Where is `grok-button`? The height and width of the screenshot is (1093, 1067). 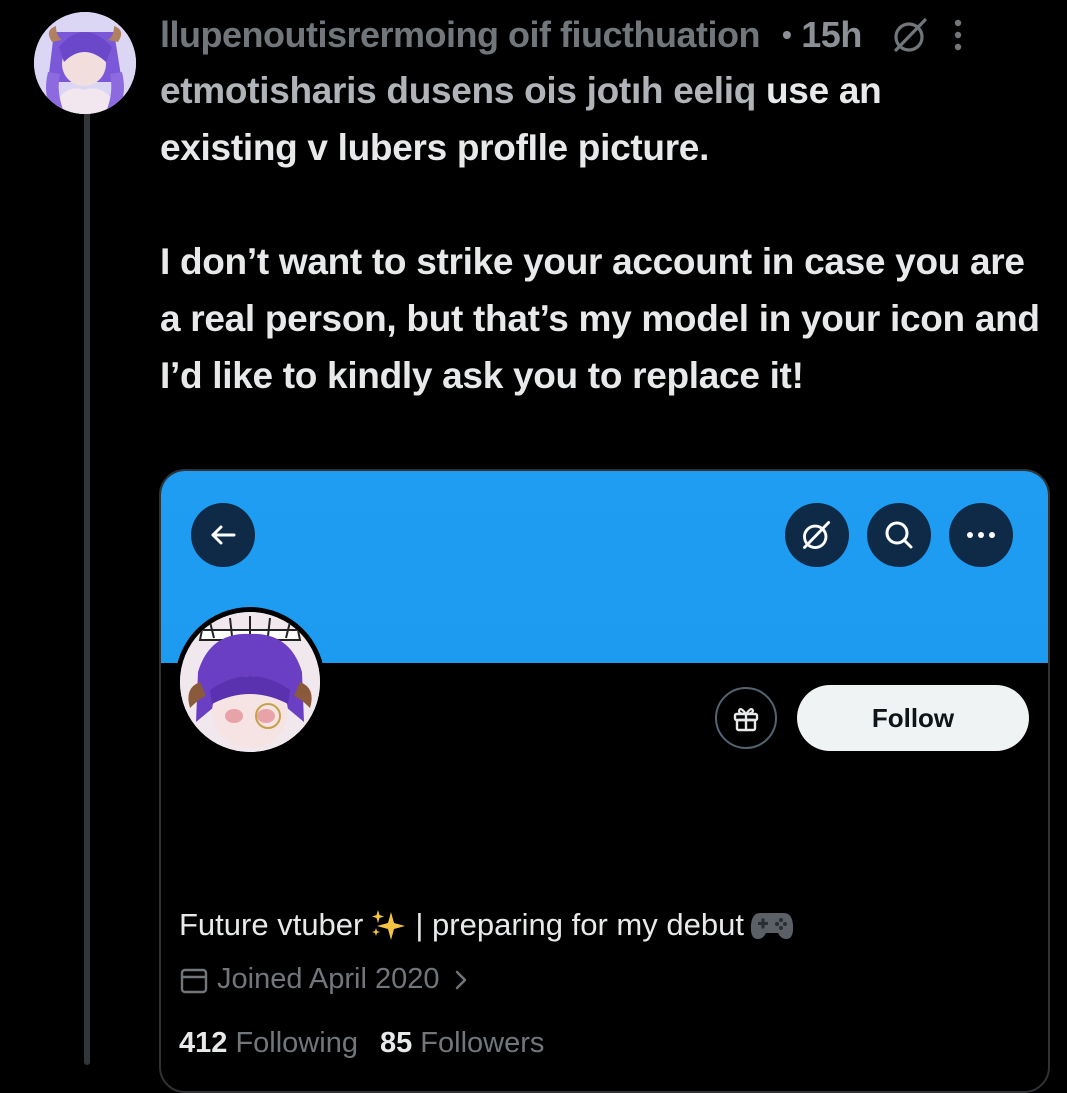
grok-button is located at coordinates (817, 535).